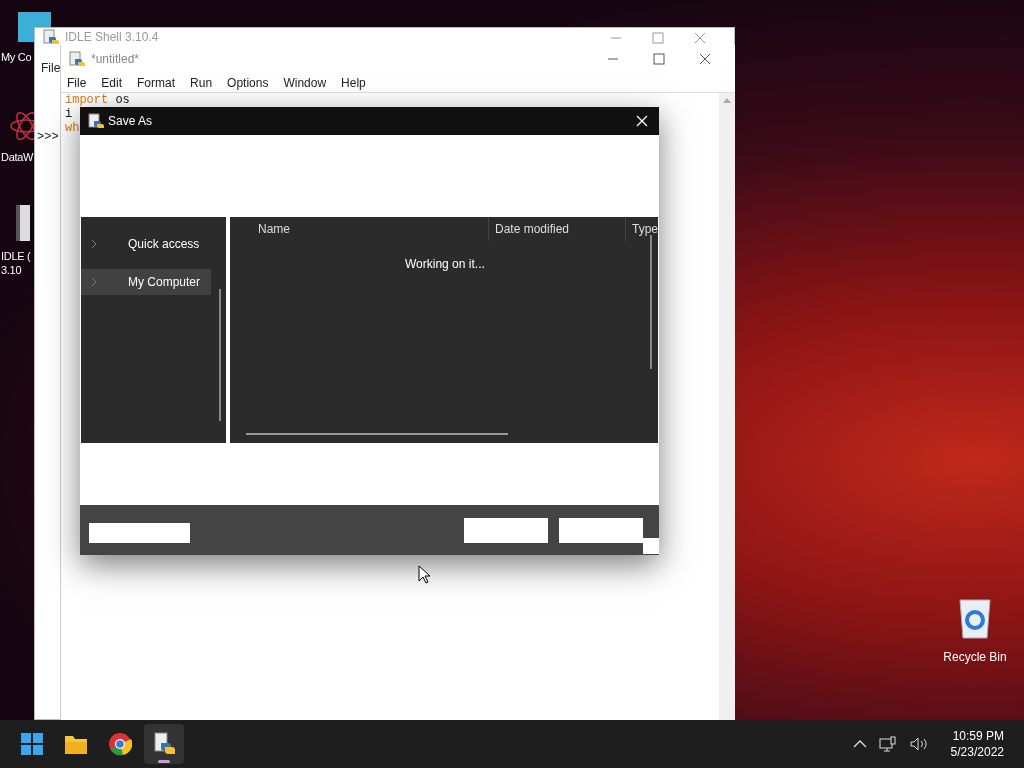 The image size is (1024, 768). Describe the element at coordinates (377, 434) in the screenshot. I see `horizontal-scrollbar` at that location.